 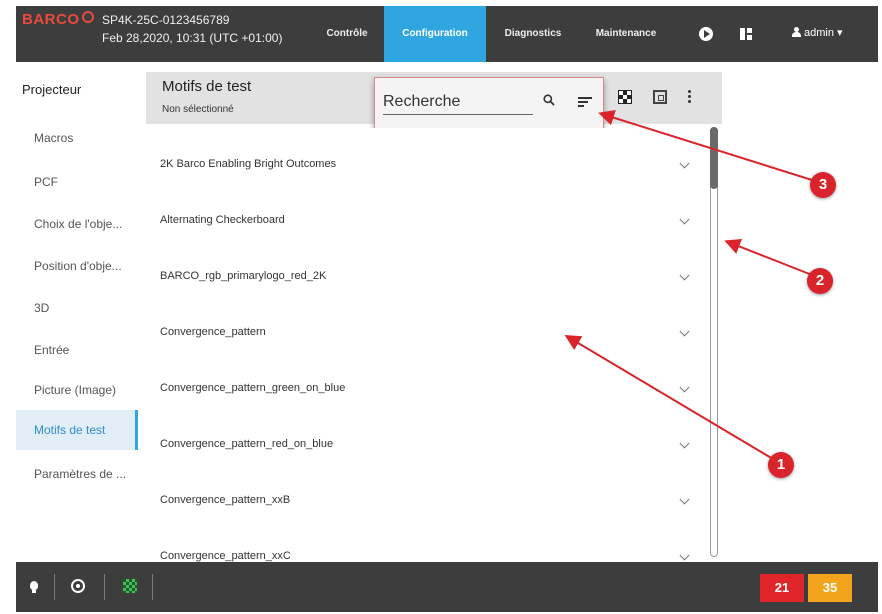 What do you see at coordinates (820, 281) in the screenshot?
I see `callout-2: 2` at bounding box center [820, 281].